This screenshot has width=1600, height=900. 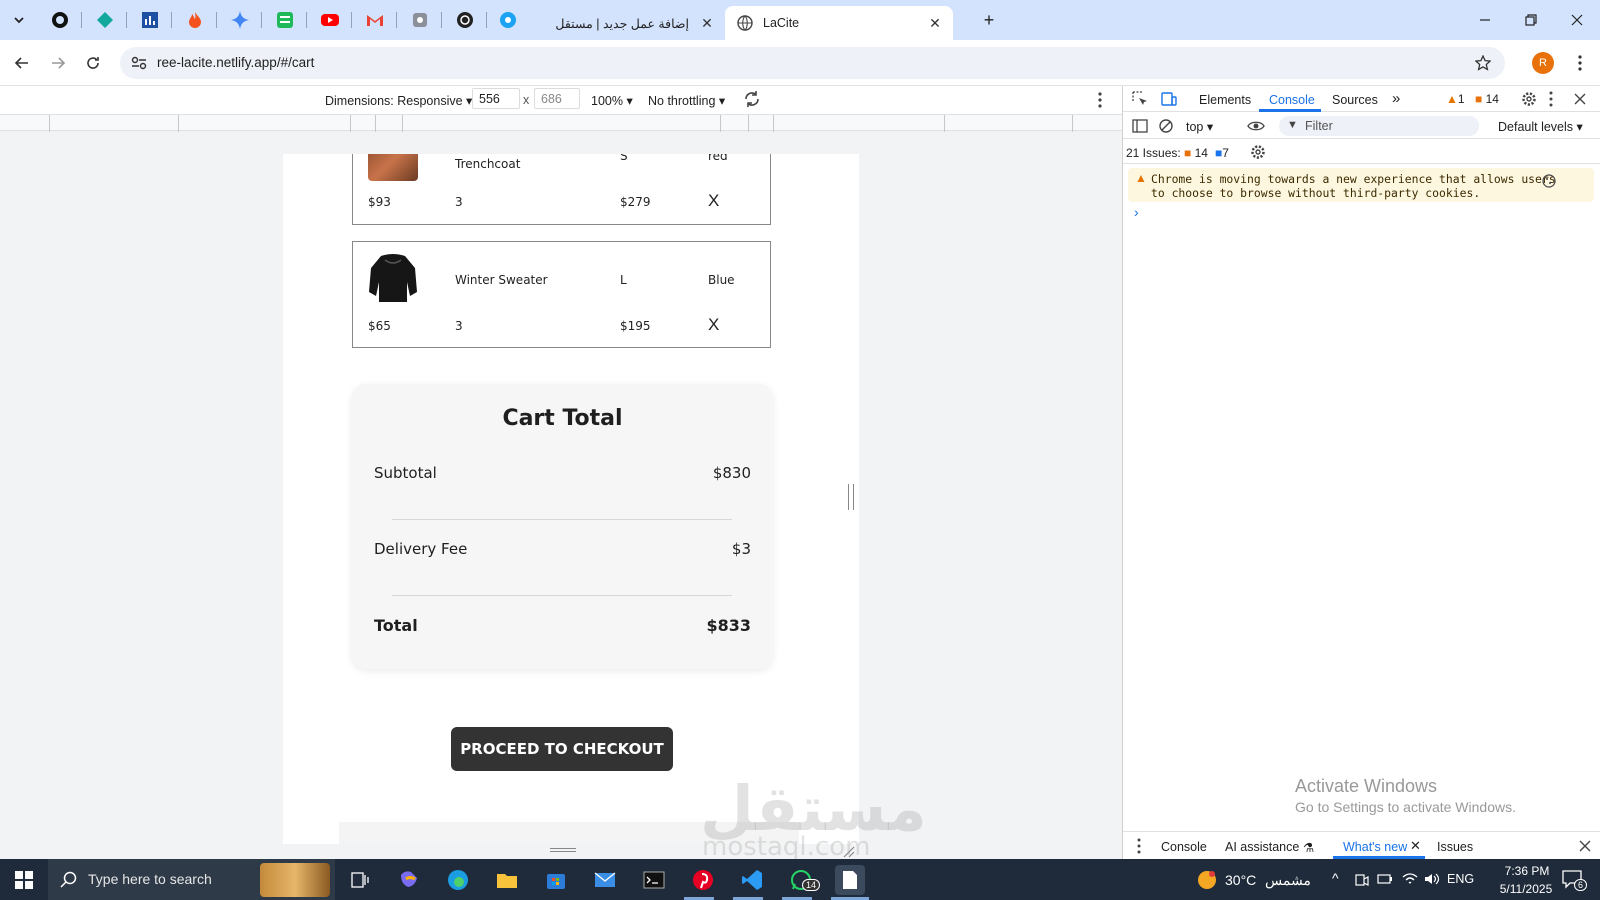 I want to click on pinned-tab-diamond, so click(x=105, y=20).